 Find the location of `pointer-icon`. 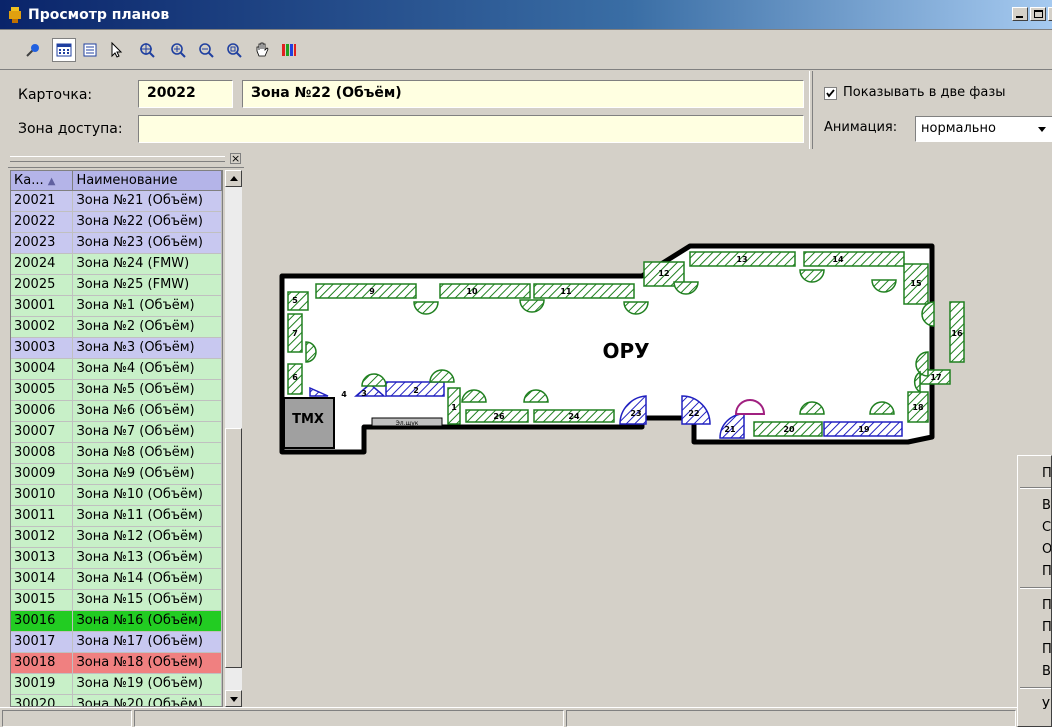

pointer-icon is located at coordinates (116, 50).